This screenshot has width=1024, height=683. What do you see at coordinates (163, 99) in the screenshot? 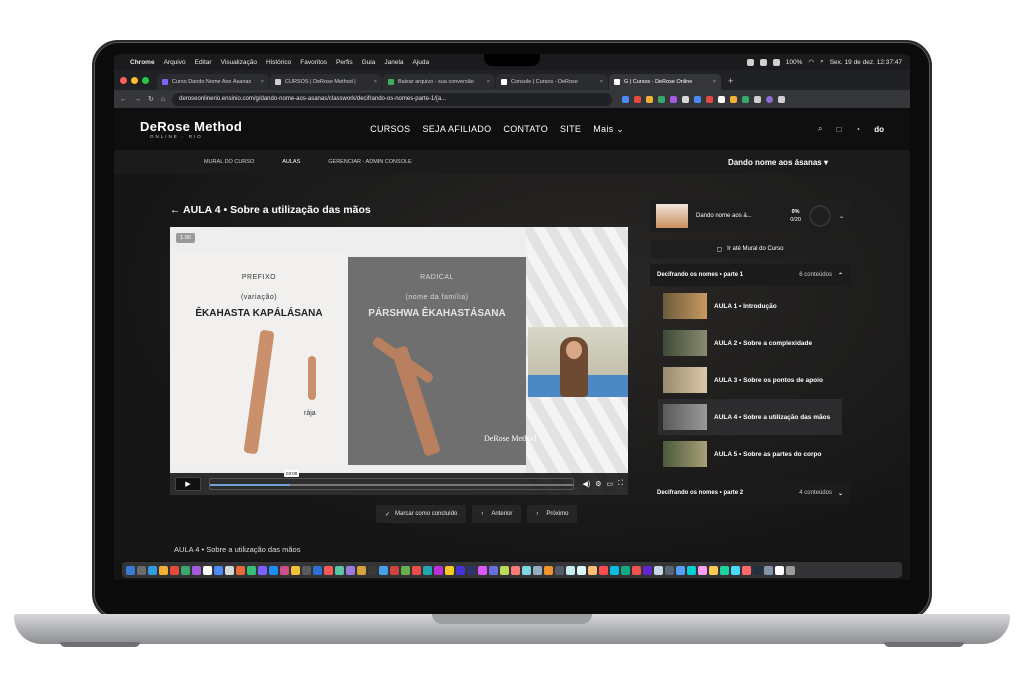
I see `home-icon: ⌂` at bounding box center [163, 99].